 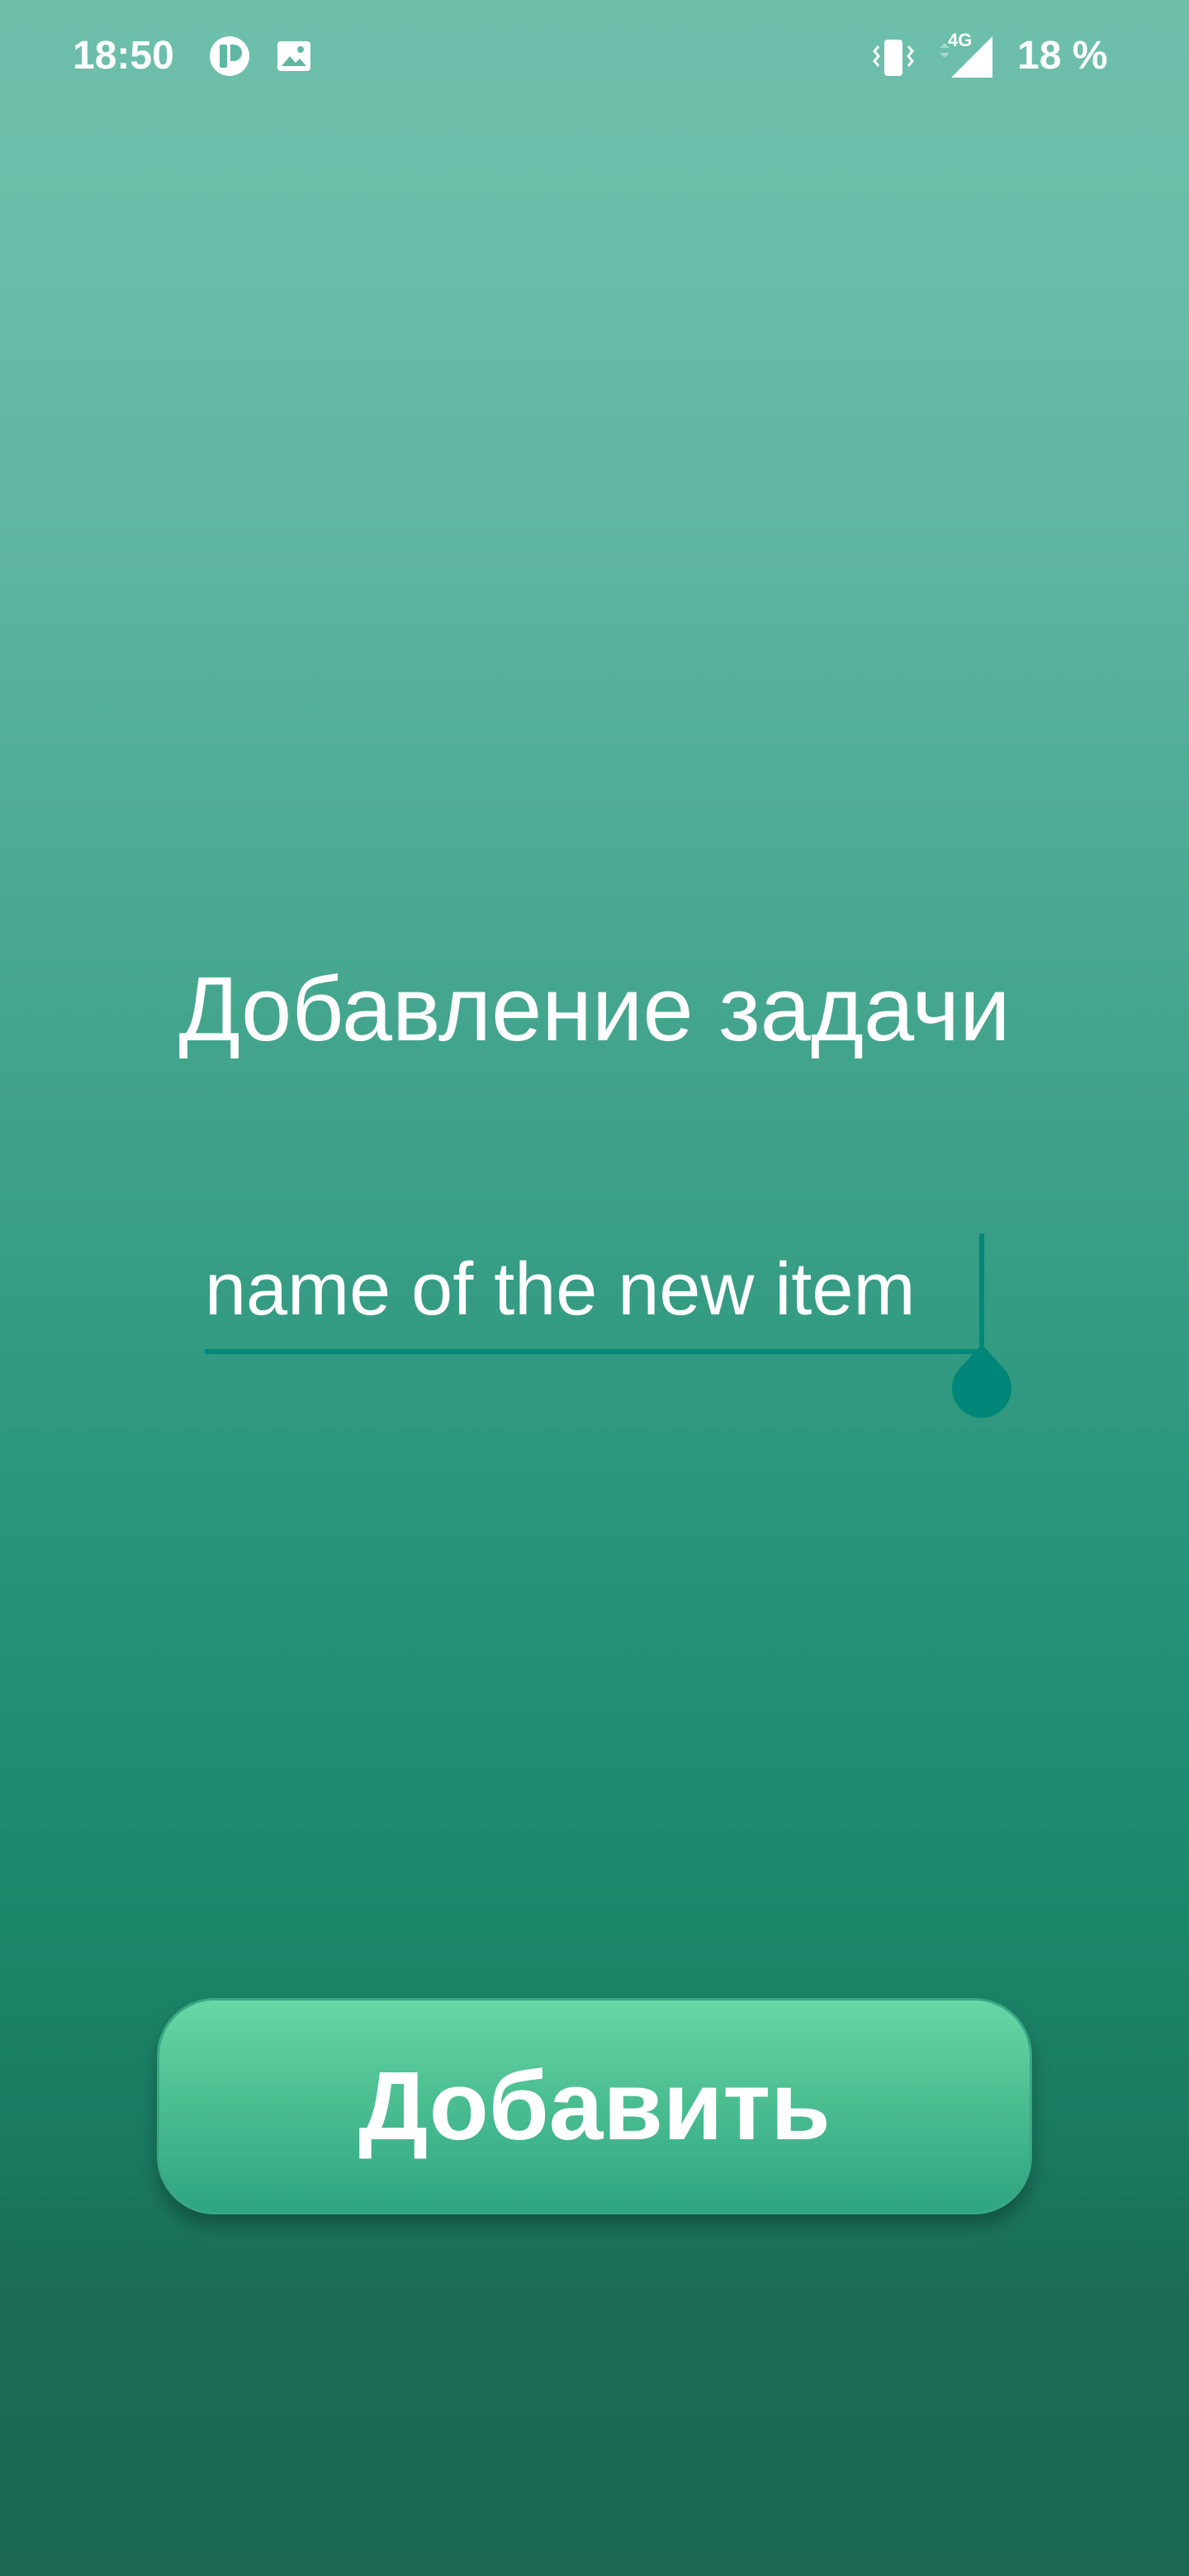 I want to click on signal-icon, so click(x=966, y=57).